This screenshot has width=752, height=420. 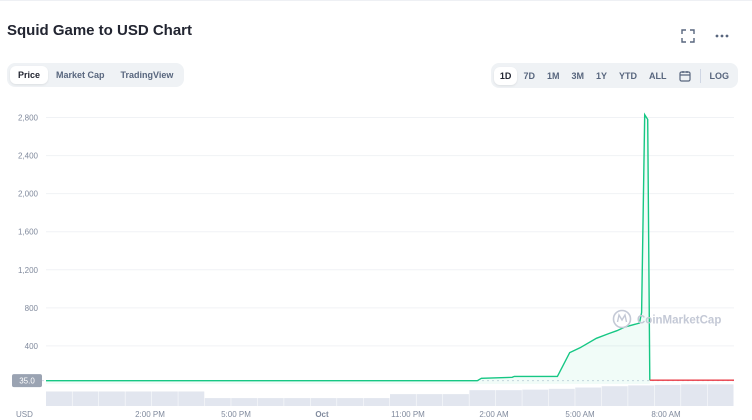 What do you see at coordinates (529, 76) in the screenshot?
I see `range-7d: 7D` at bounding box center [529, 76].